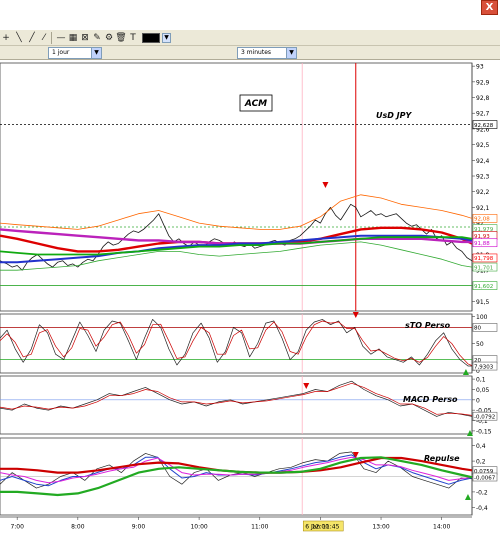 The width and height of the screenshot is (500, 538). Describe the element at coordinates (250, 14) in the screenshot. I see `title-bar: X` at that location.